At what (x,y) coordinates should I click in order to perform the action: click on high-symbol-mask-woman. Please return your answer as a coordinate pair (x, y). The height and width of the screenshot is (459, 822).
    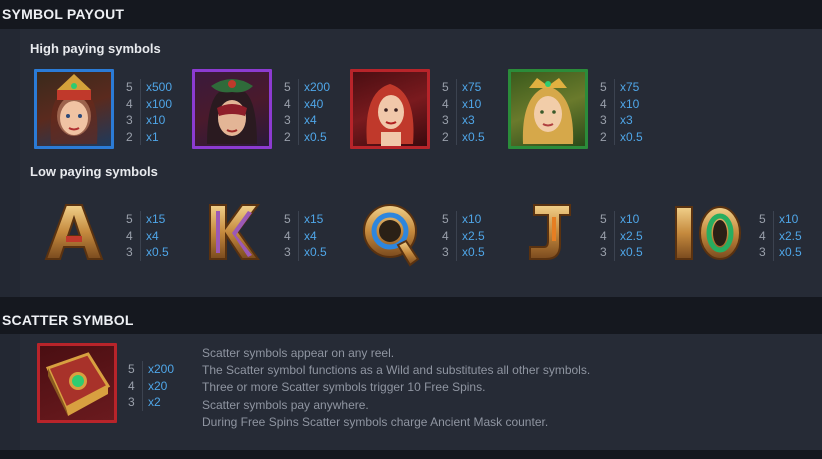
    Looking at the image, I should click on (232, 109).